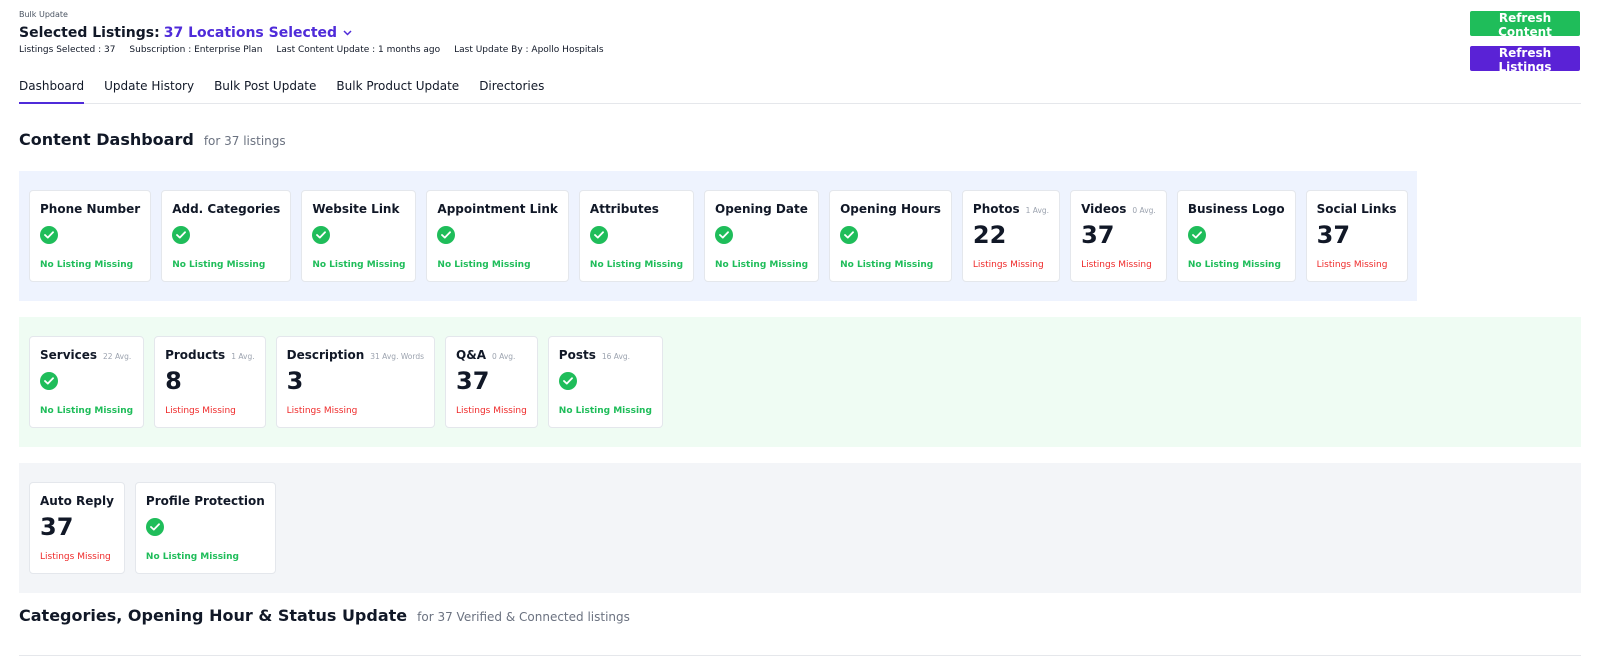 The height and width of the screenshot is (660, 1600). I want to click on metric-card-count: 3, so click(295, 381).